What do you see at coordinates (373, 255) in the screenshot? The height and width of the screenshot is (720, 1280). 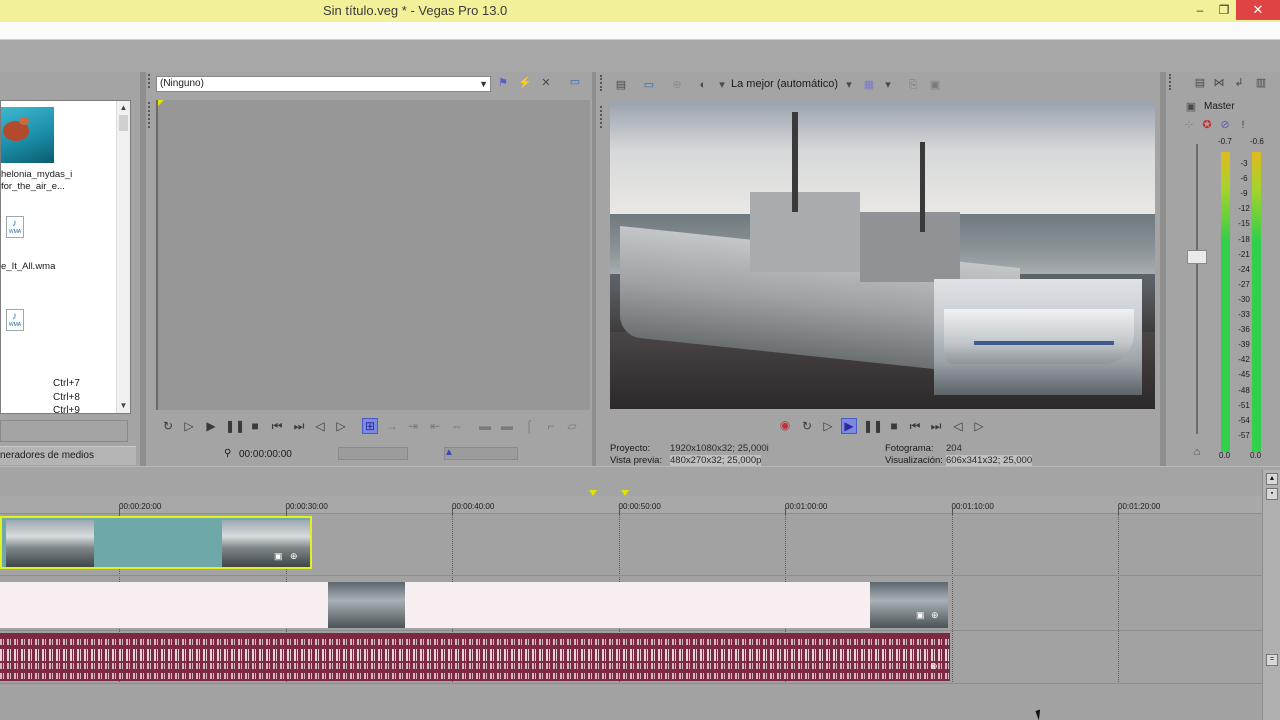 I see `trimmer-view` at bounding box center [373, 255].